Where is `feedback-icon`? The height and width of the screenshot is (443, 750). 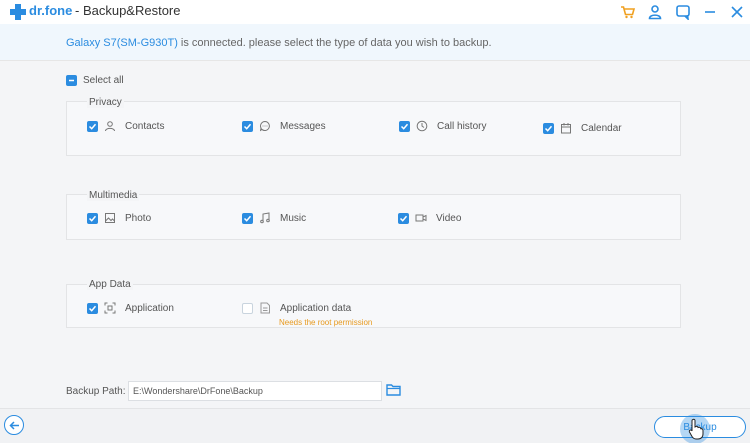
feedback-icon is located at coordinates (683, 12).